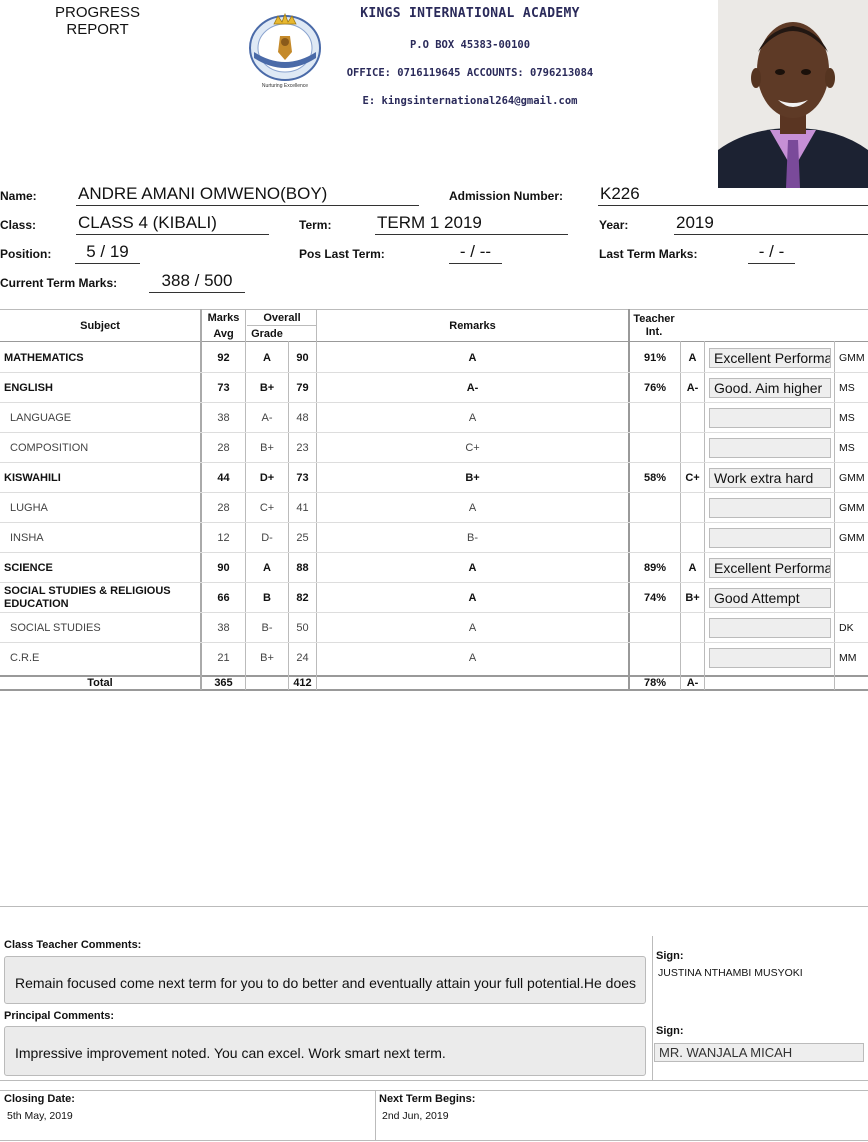  What do you see at coordinates (434, 1090) in the screenshot?
I see `footer-divider` at bounding box center [434, 1090].